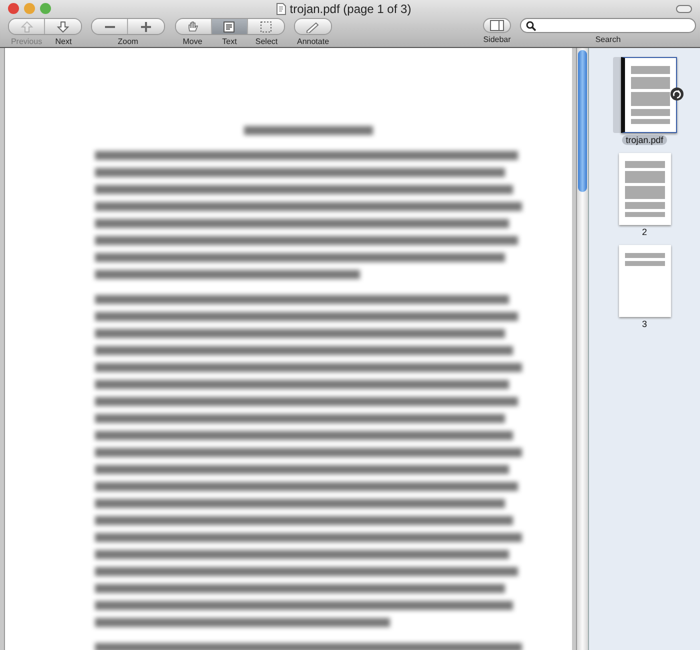 The height and width of the screenshot is (650, 700). I want to click on search-field, so click(608, 25).